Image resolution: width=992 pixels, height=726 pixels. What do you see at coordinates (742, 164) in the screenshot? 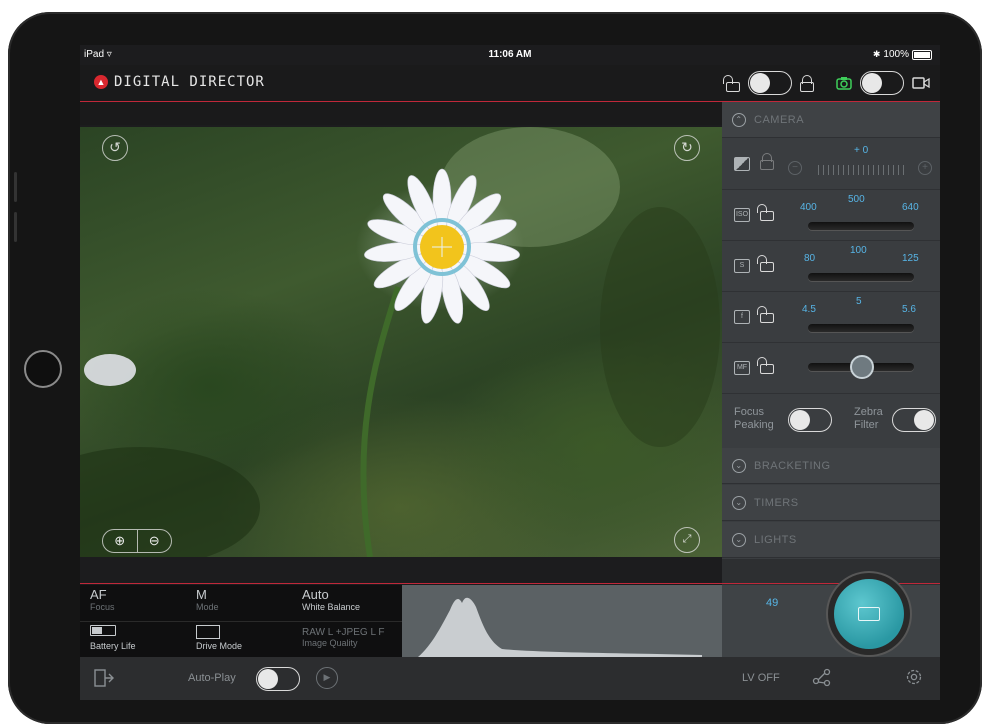
I see `exposure-comp-icon` at bounding box center [742, 164].